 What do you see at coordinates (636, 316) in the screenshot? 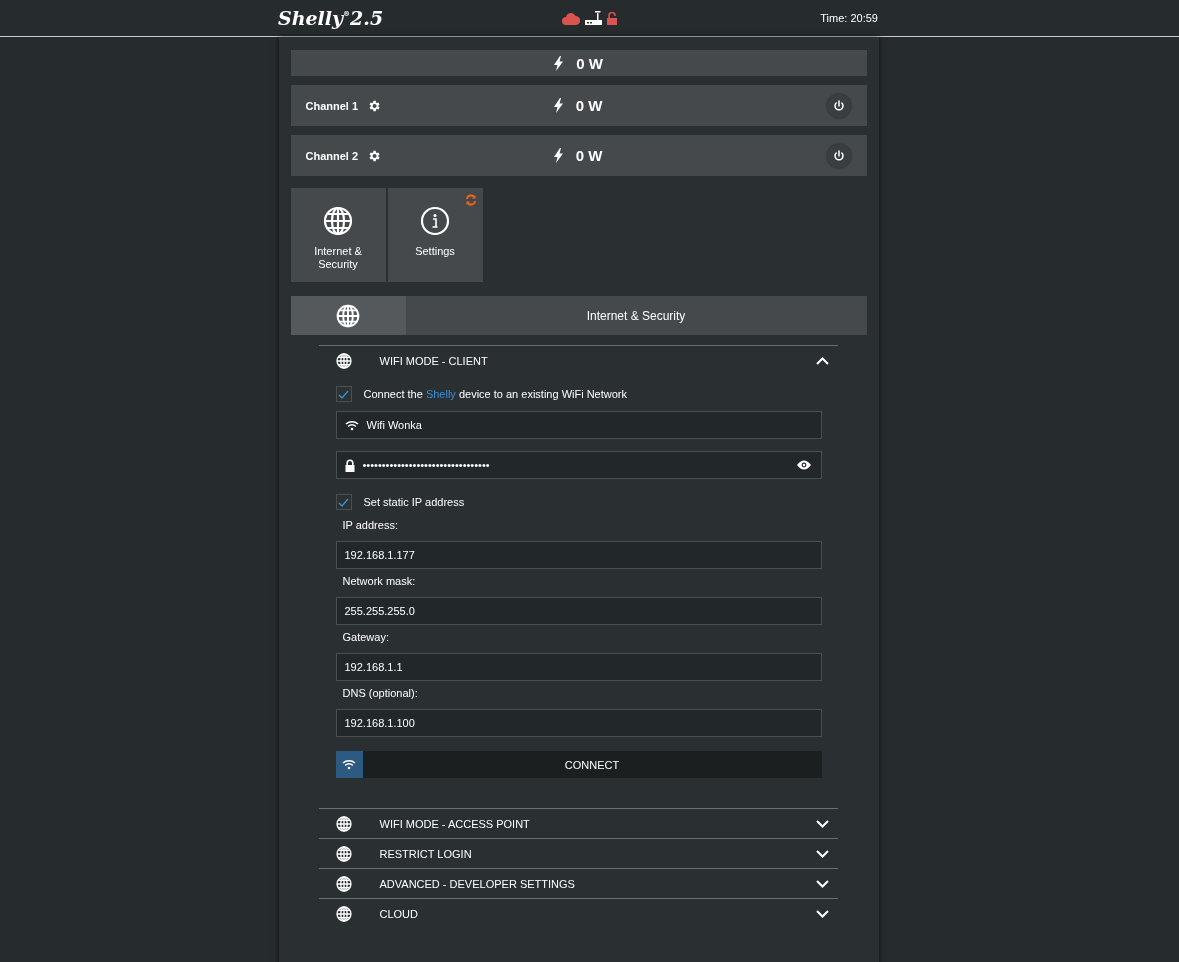
I see `section-title: Internet & Security` at bounding box center [636, 316].